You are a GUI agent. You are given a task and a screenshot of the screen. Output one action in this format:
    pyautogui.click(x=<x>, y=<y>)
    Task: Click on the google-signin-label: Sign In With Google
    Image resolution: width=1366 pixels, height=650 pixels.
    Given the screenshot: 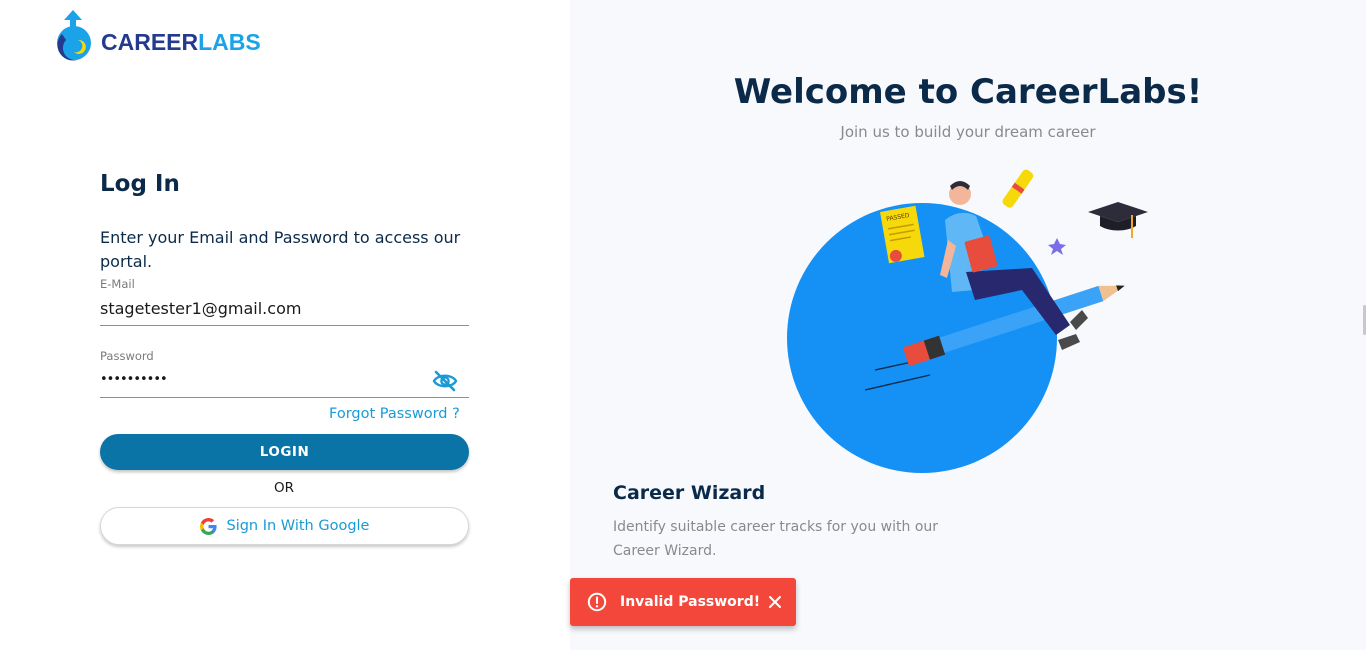 What is the action you would take?
    pyautogui.click(x=298, y=526)
    